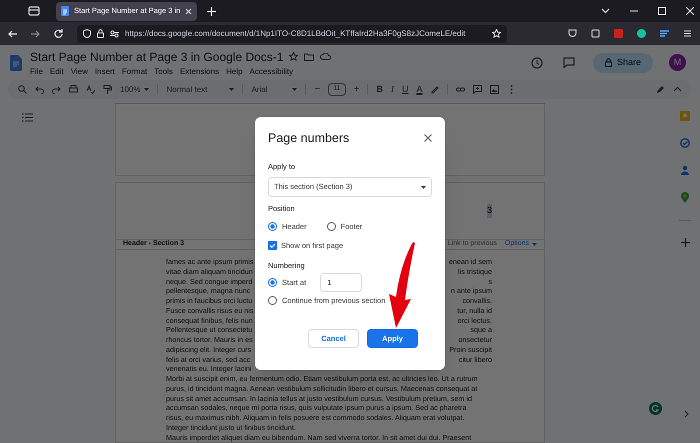  Describe the element at coordinates (685, 242) in the screenshot. I see `add-icon` at that location.